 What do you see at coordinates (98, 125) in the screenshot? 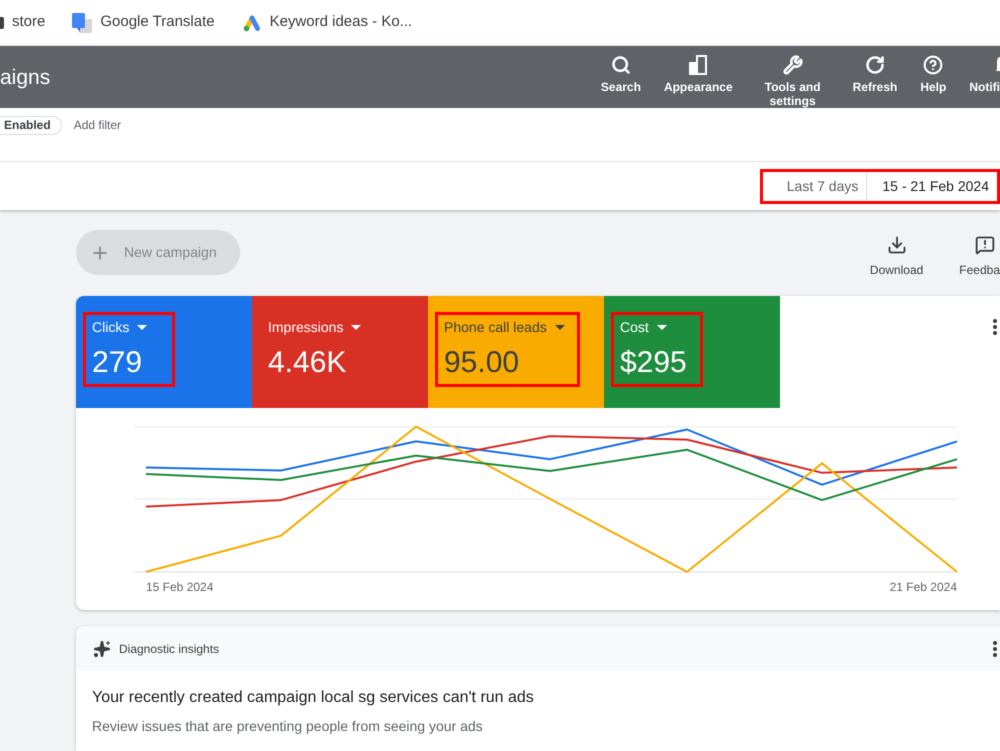
I see `add-filter-link: Add filter` at bounding box center [98, 125].